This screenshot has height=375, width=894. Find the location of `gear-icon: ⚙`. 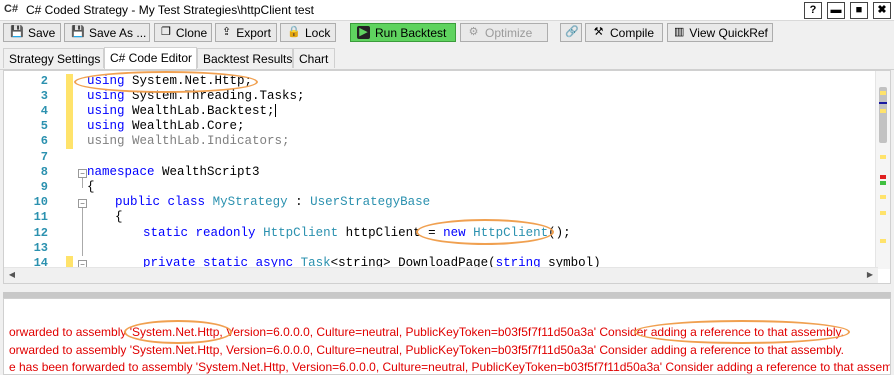

gear-icon: ⚙ is located at coordinates (473, 32).